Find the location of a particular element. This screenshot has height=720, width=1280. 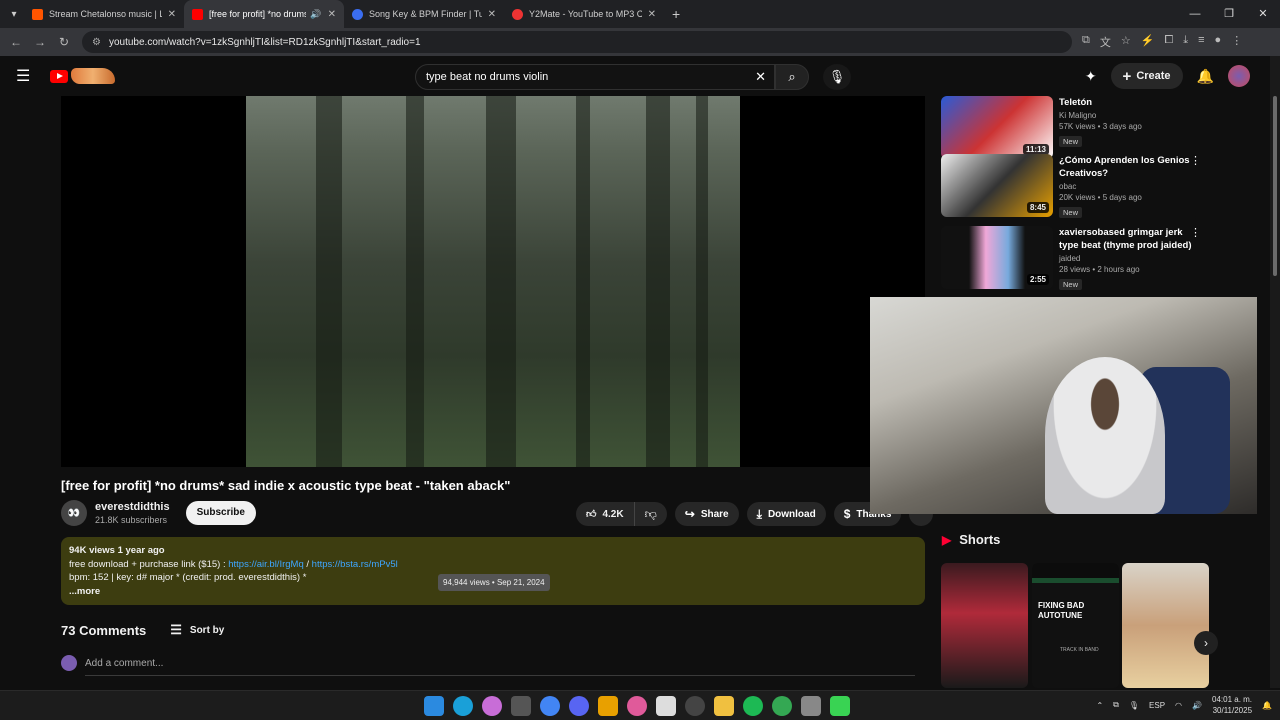

back-button: ← is located at coordinates (16, 42).